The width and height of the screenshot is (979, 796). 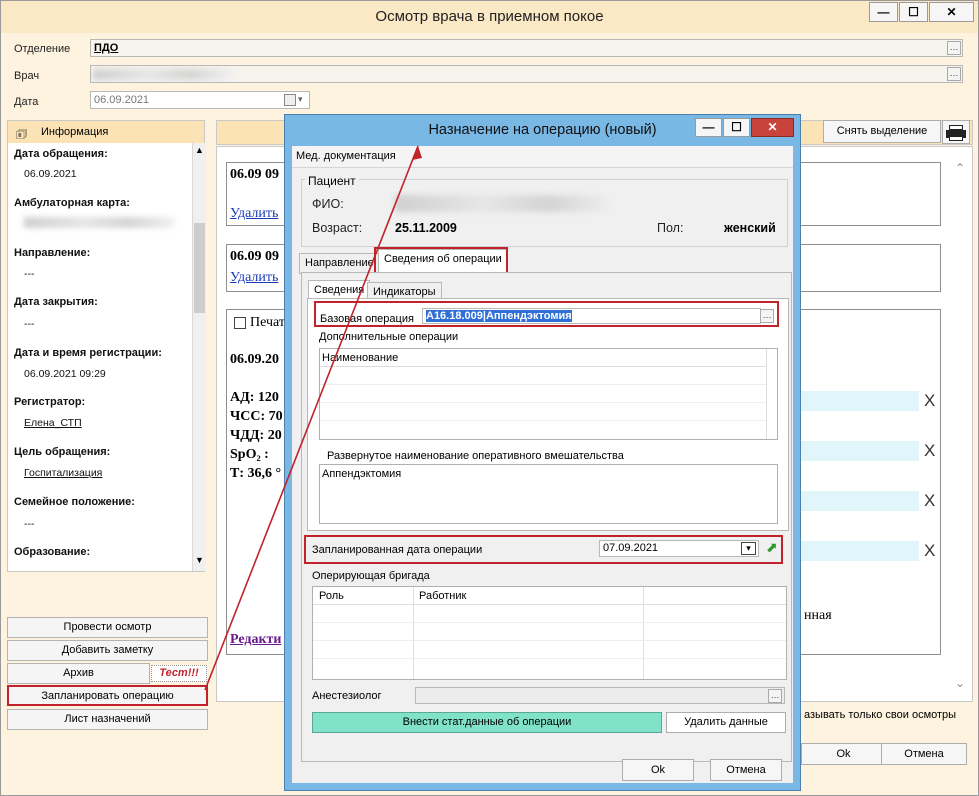 What do you see at coordinates (929, 551) in the screenshot?
I see `remove-row-4-icon: X` at bounding box center [929, 551].